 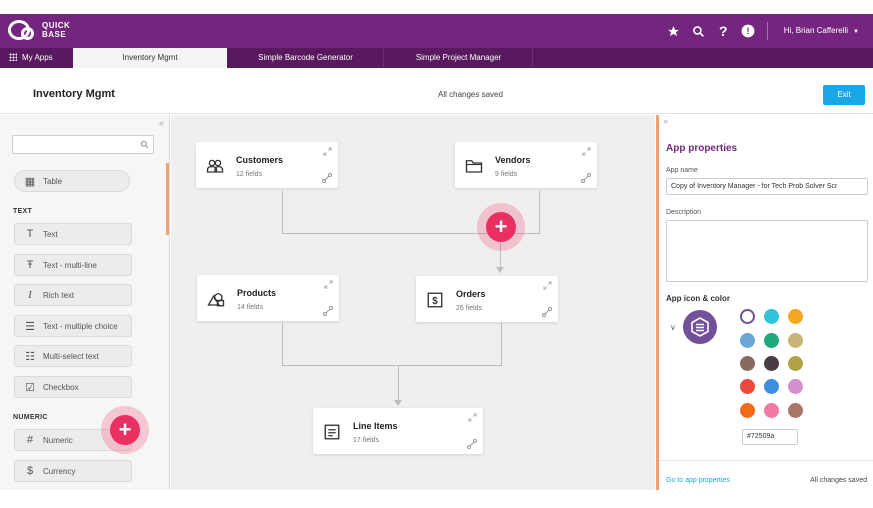 I want to click on tab-simple-barcode-generator: Simple Barcode Generator, so click(x=306, y=58).